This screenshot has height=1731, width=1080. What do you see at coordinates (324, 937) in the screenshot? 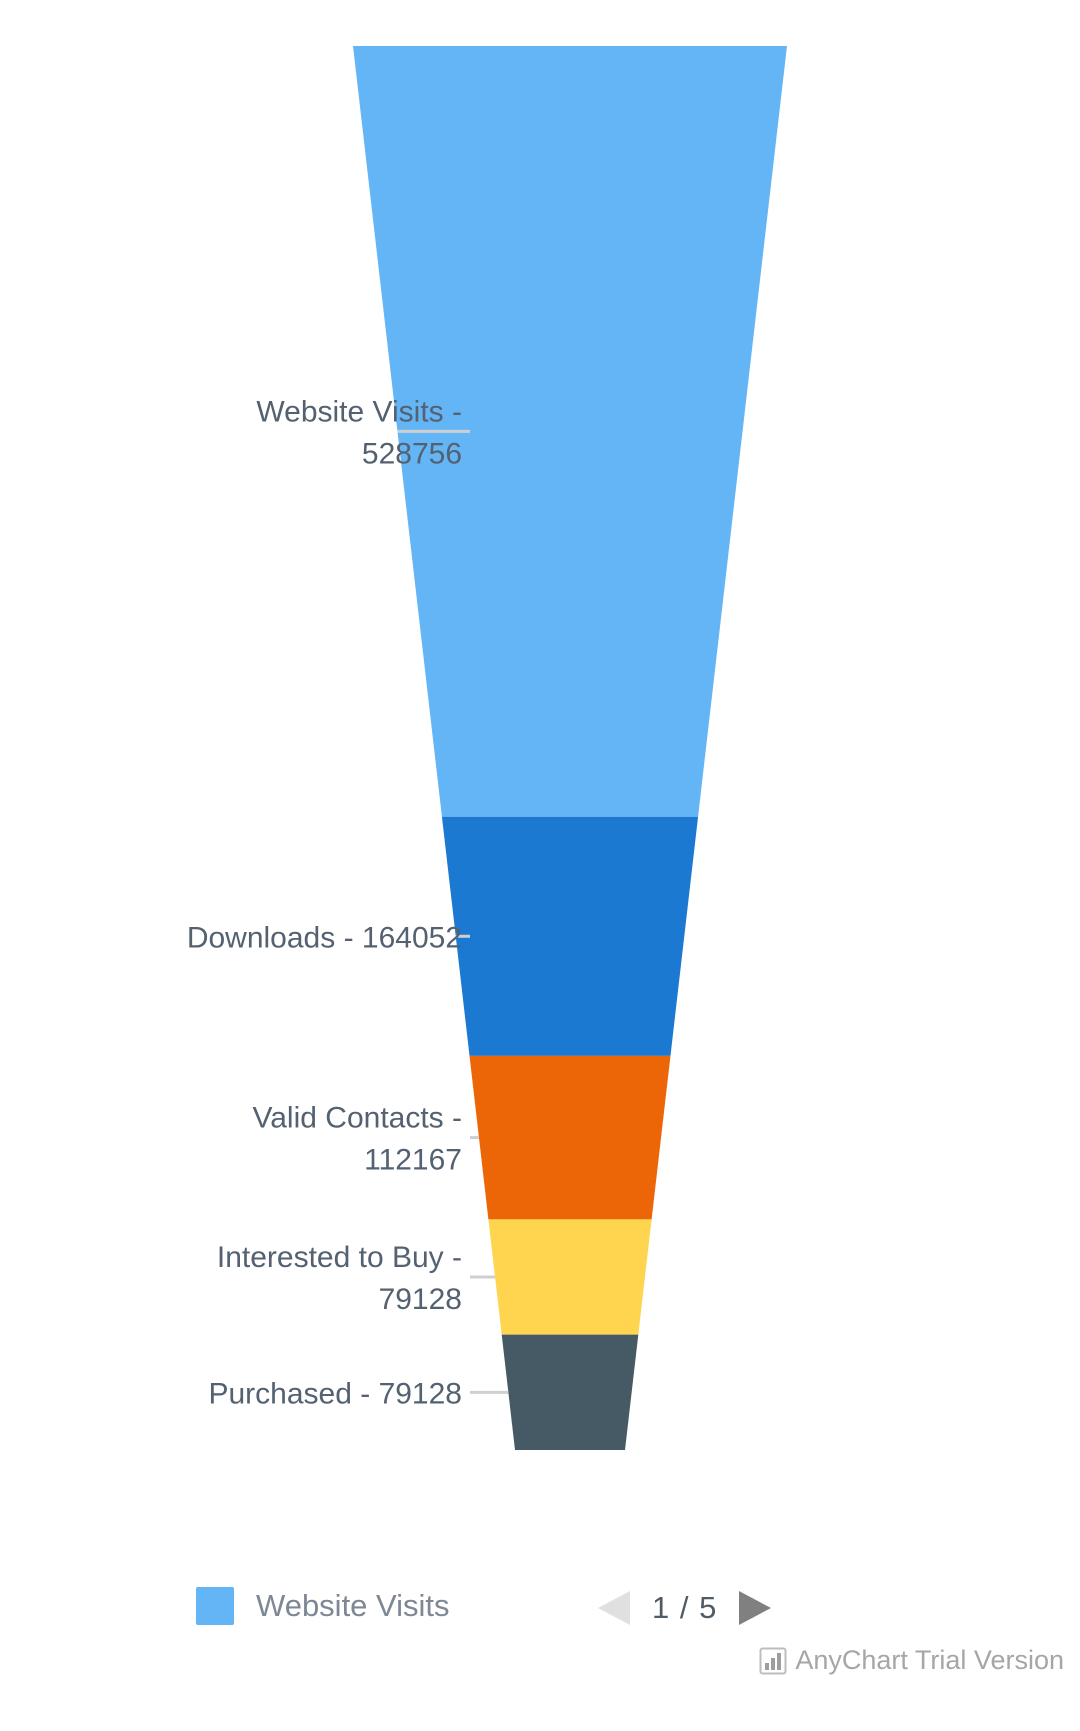
I see `funnel-point-label: Downloads - 164052` at bounding box center [324, 937].